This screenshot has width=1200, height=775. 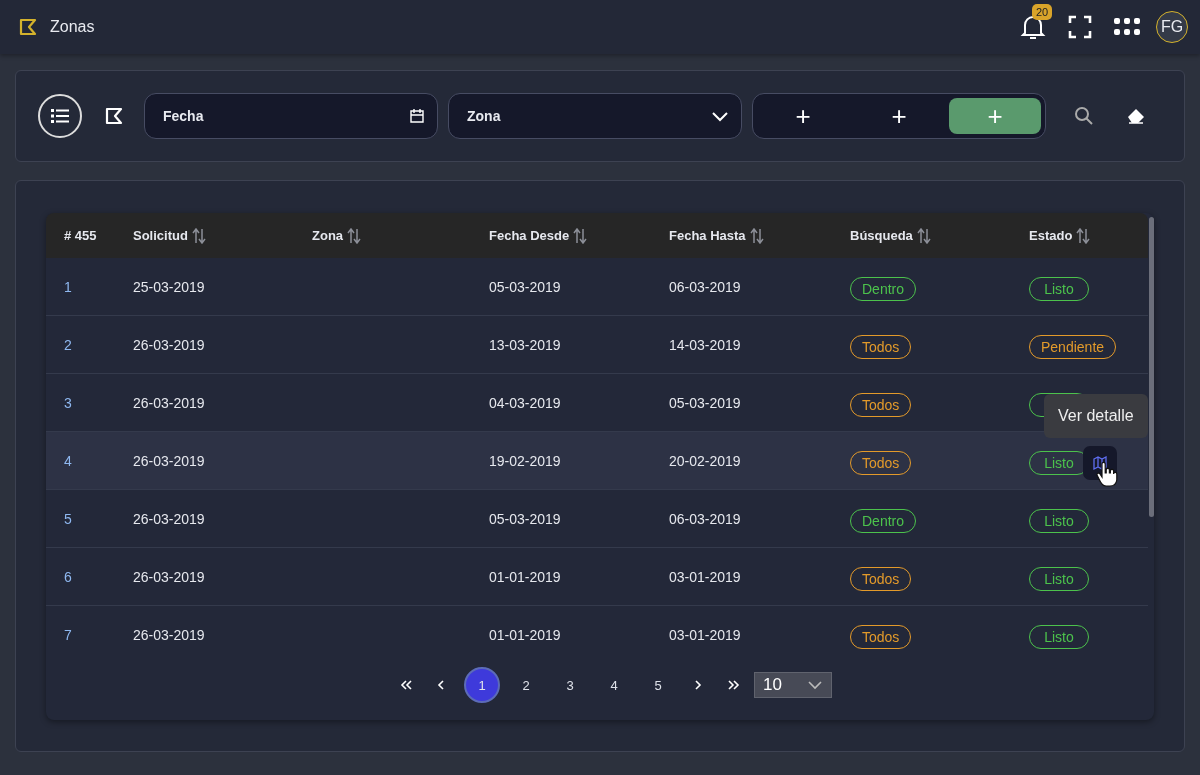 What do you see at coordinates (597, 628) in the screenshot?
I see `table-row: 7 26-03-2019 01-01-2019 03-01-2019 Todos Listo` at bounding box center [597, 628].